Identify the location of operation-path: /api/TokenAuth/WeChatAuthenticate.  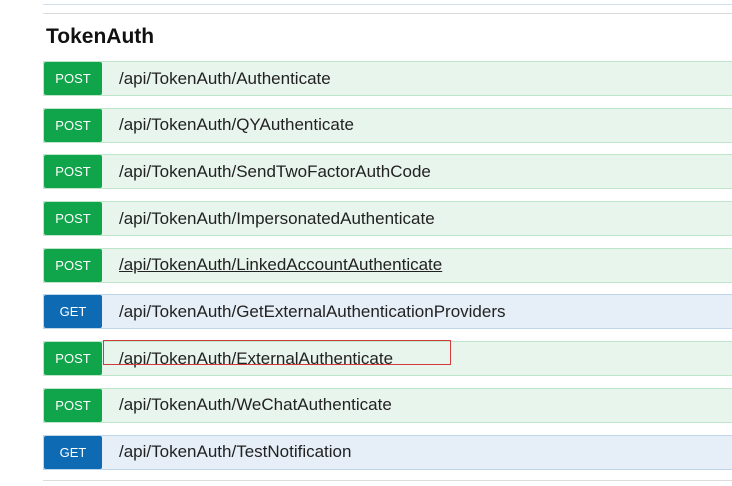
(255, 405).